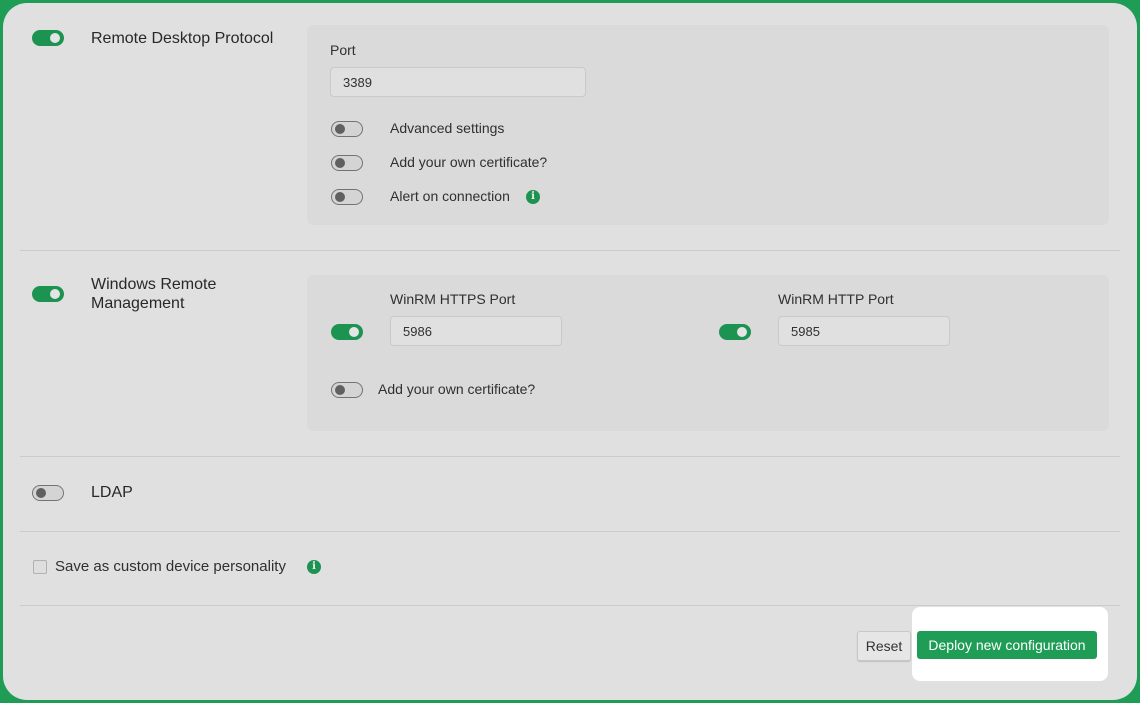  Describe the element at coordinates (1007, 645) in the screenshot. I see `deploy-configuration-button: Deploy new configuration` at that location.